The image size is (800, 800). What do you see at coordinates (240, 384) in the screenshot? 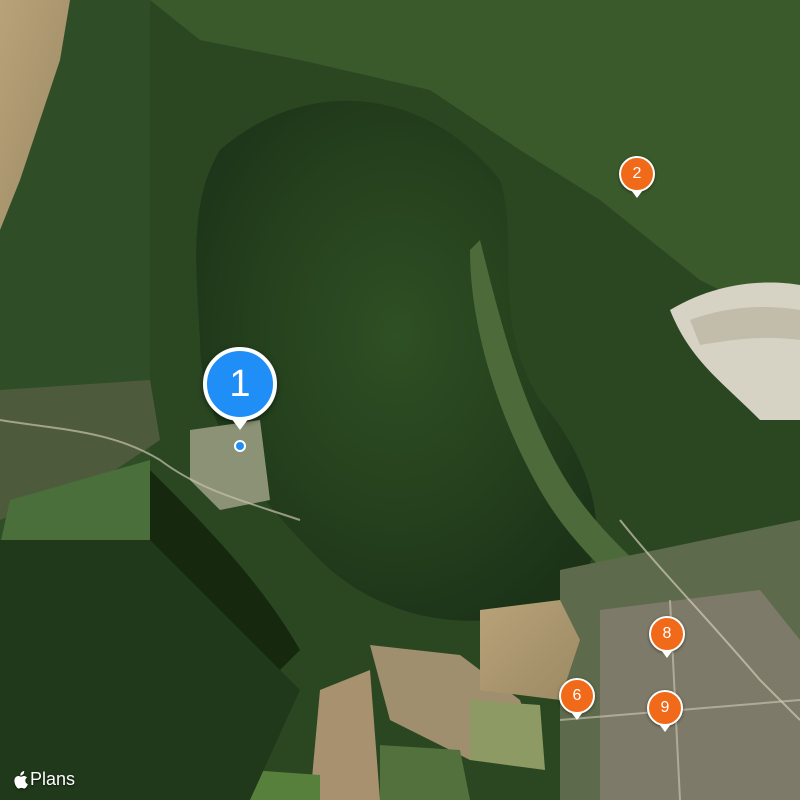
I see `pin-1-label: 1` at bounding box center [240, 384].